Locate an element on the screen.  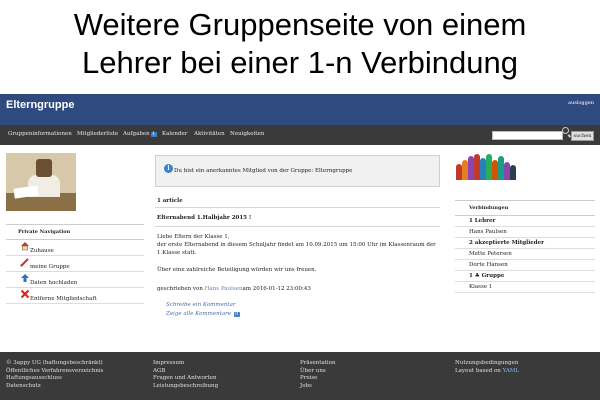
footer-layout-credit: Layout based on YAML is located at coordinates (487, 372).